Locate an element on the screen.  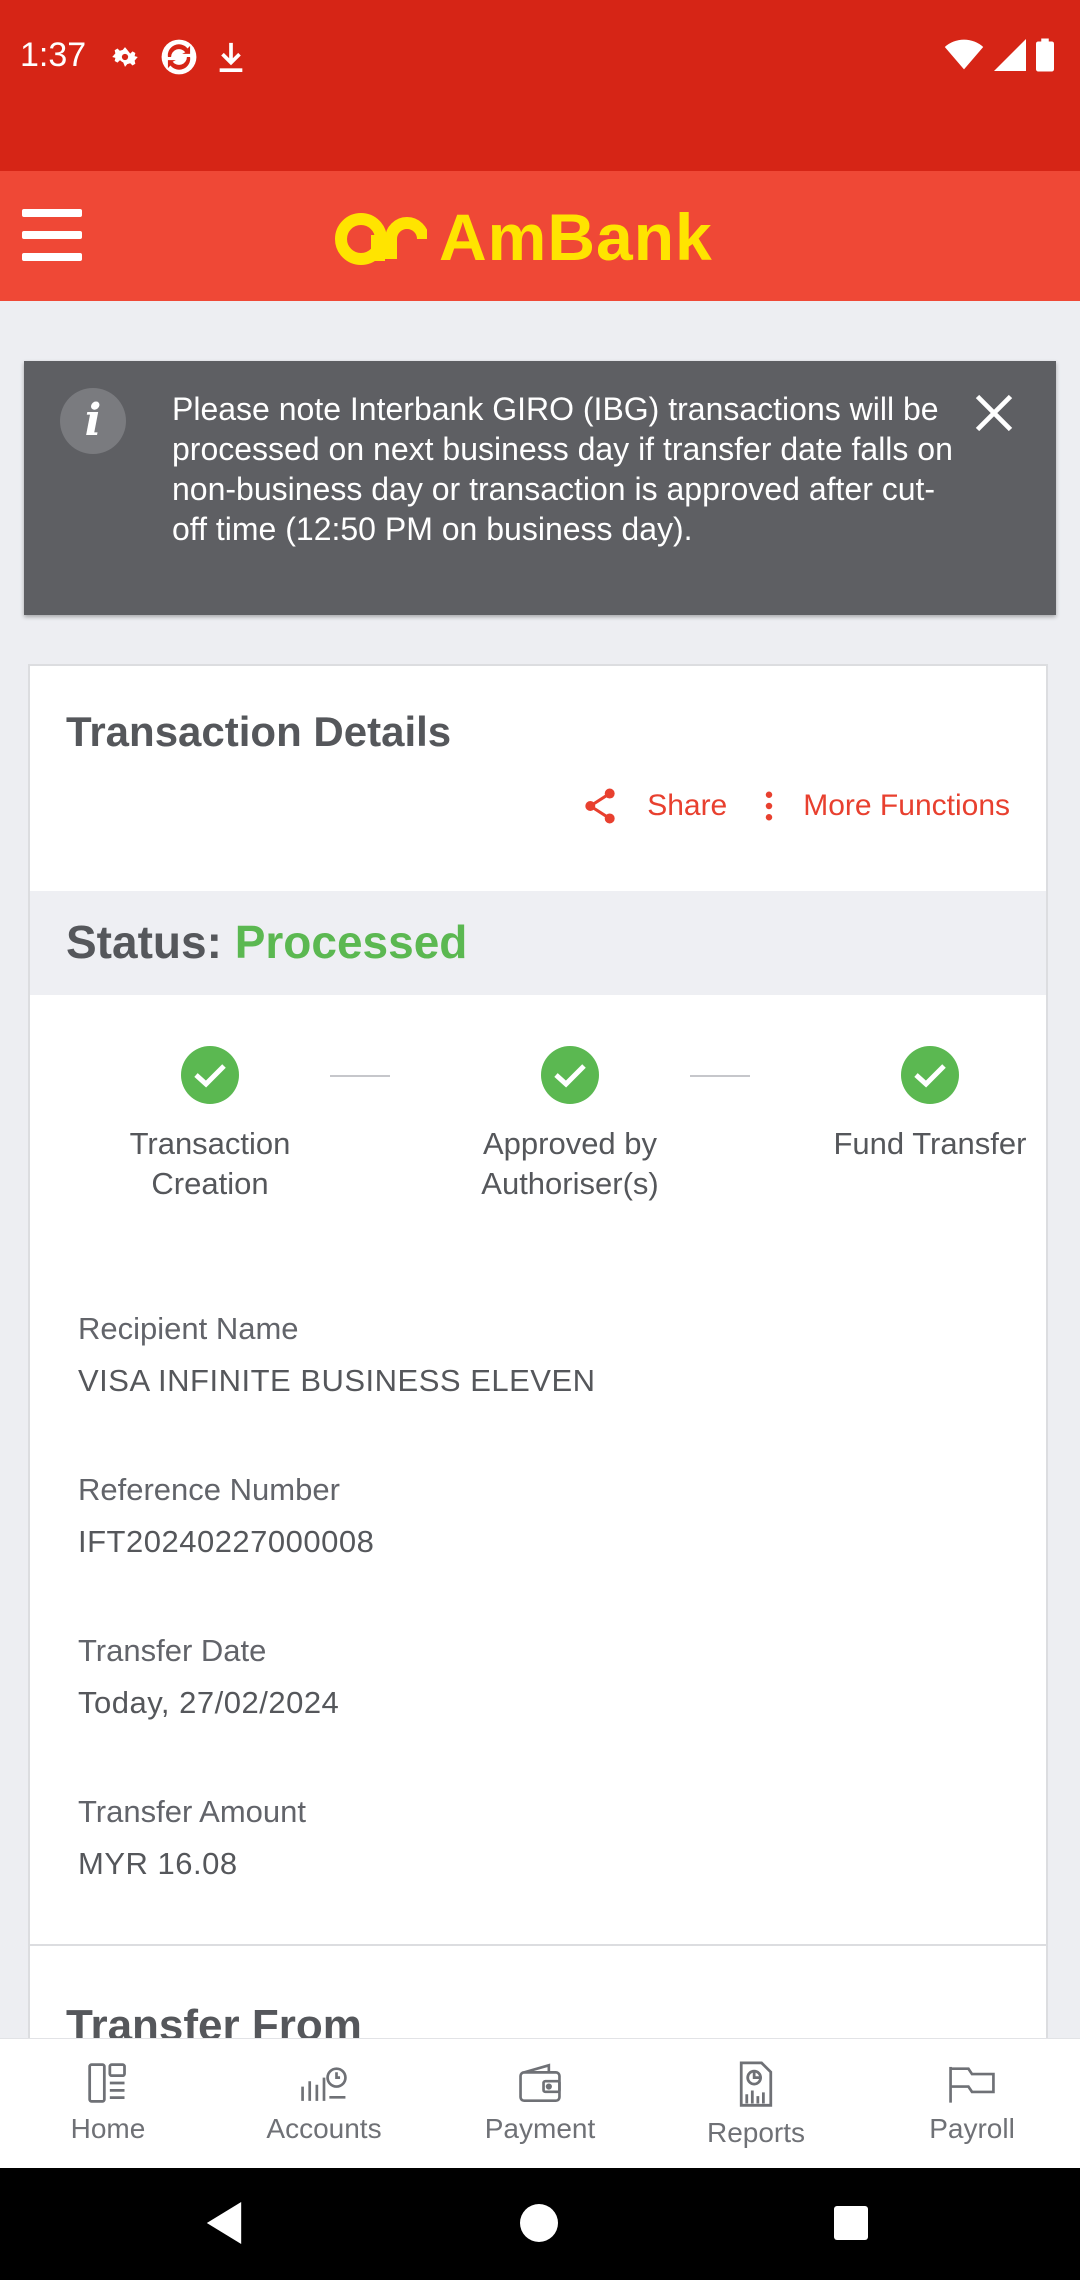
ambank-logo: AmBank is located at coordinates (524, 237).